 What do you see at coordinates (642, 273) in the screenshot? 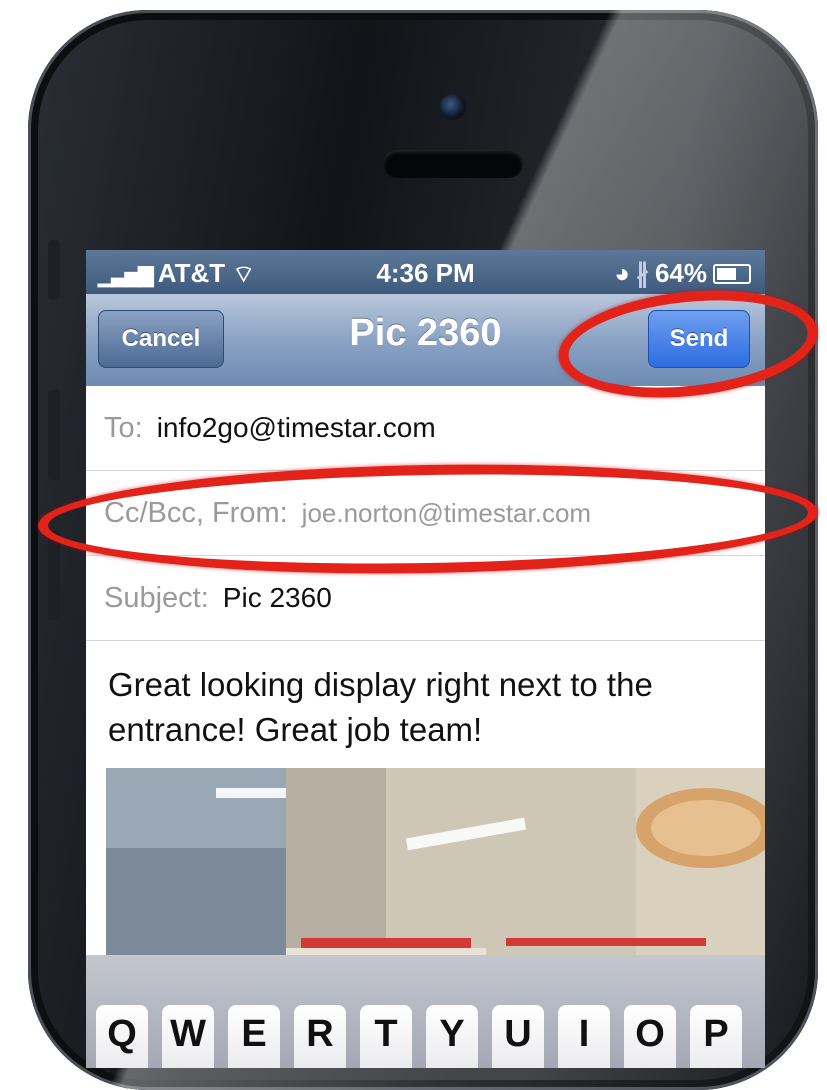
I see `bluetooth-icon: ∦` at bounding box center [642, 273].